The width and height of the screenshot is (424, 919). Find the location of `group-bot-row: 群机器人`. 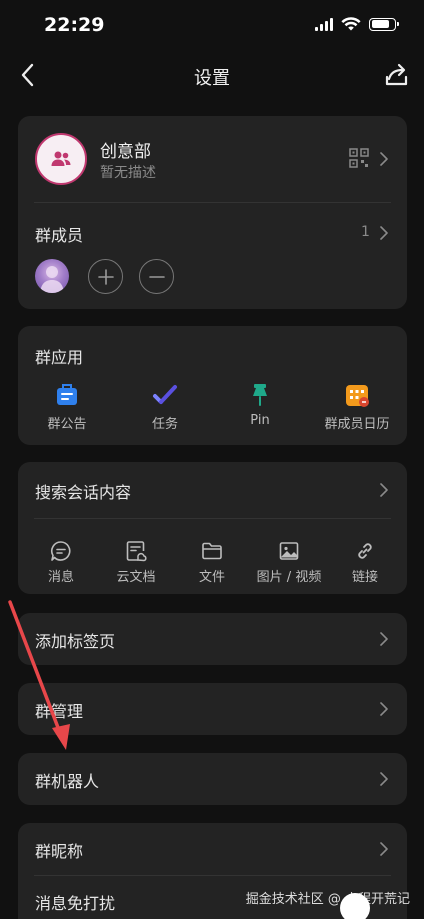

group-bot-row: 群机器人 is located at coordinates (212, 779).